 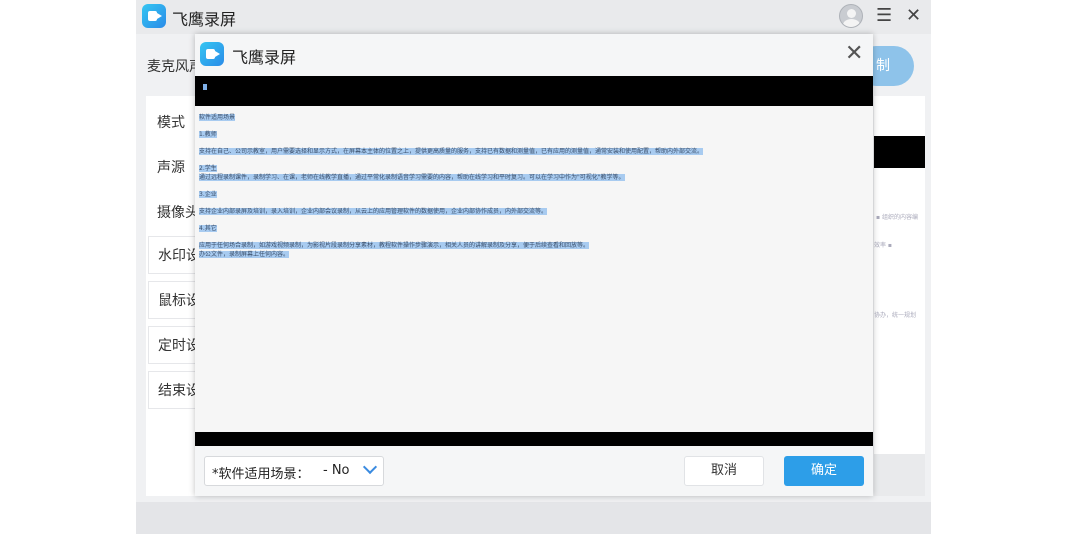 I want to click on panel-footer, so click(x=899, y=475).